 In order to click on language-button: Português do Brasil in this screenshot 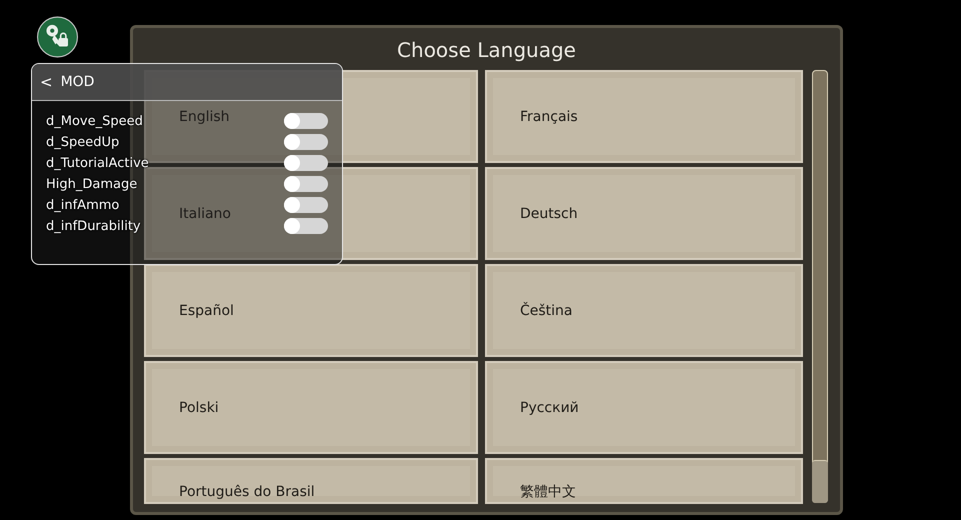, I will do `click(311, 481)`.